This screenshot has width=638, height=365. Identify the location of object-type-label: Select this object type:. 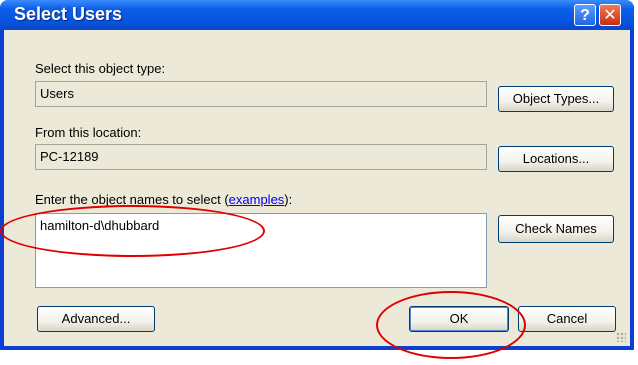
(100, 68).